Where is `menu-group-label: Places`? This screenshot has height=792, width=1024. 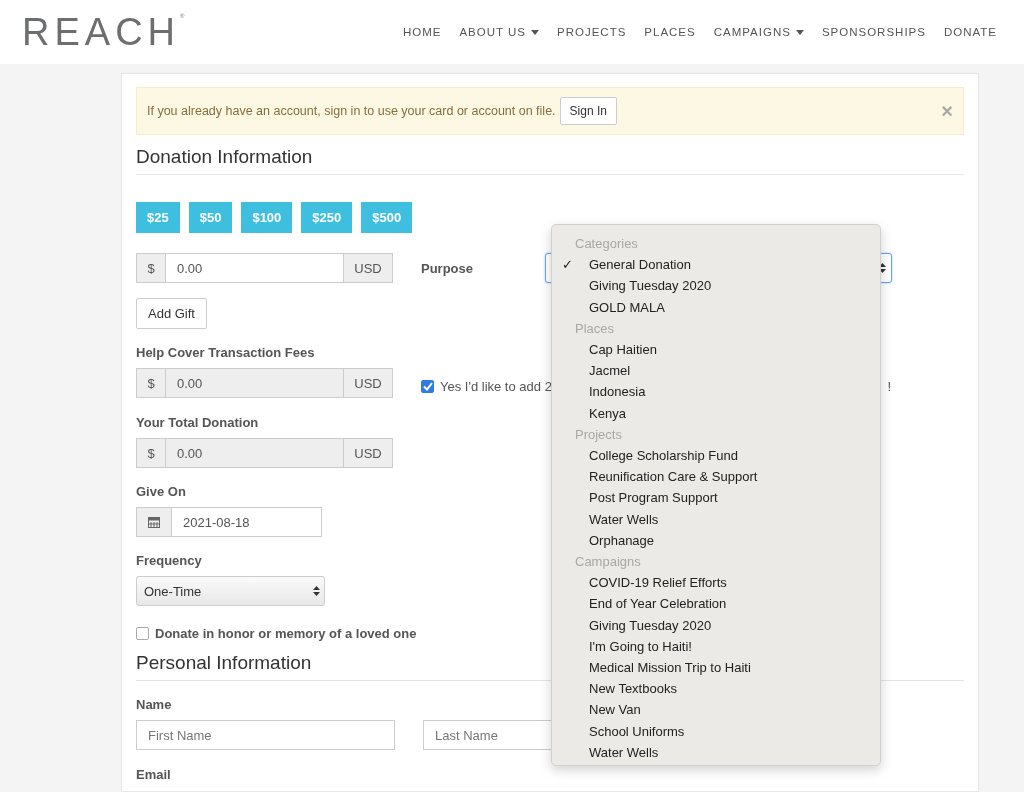 menu-group-label: Places is located at coordinates (595, 328).